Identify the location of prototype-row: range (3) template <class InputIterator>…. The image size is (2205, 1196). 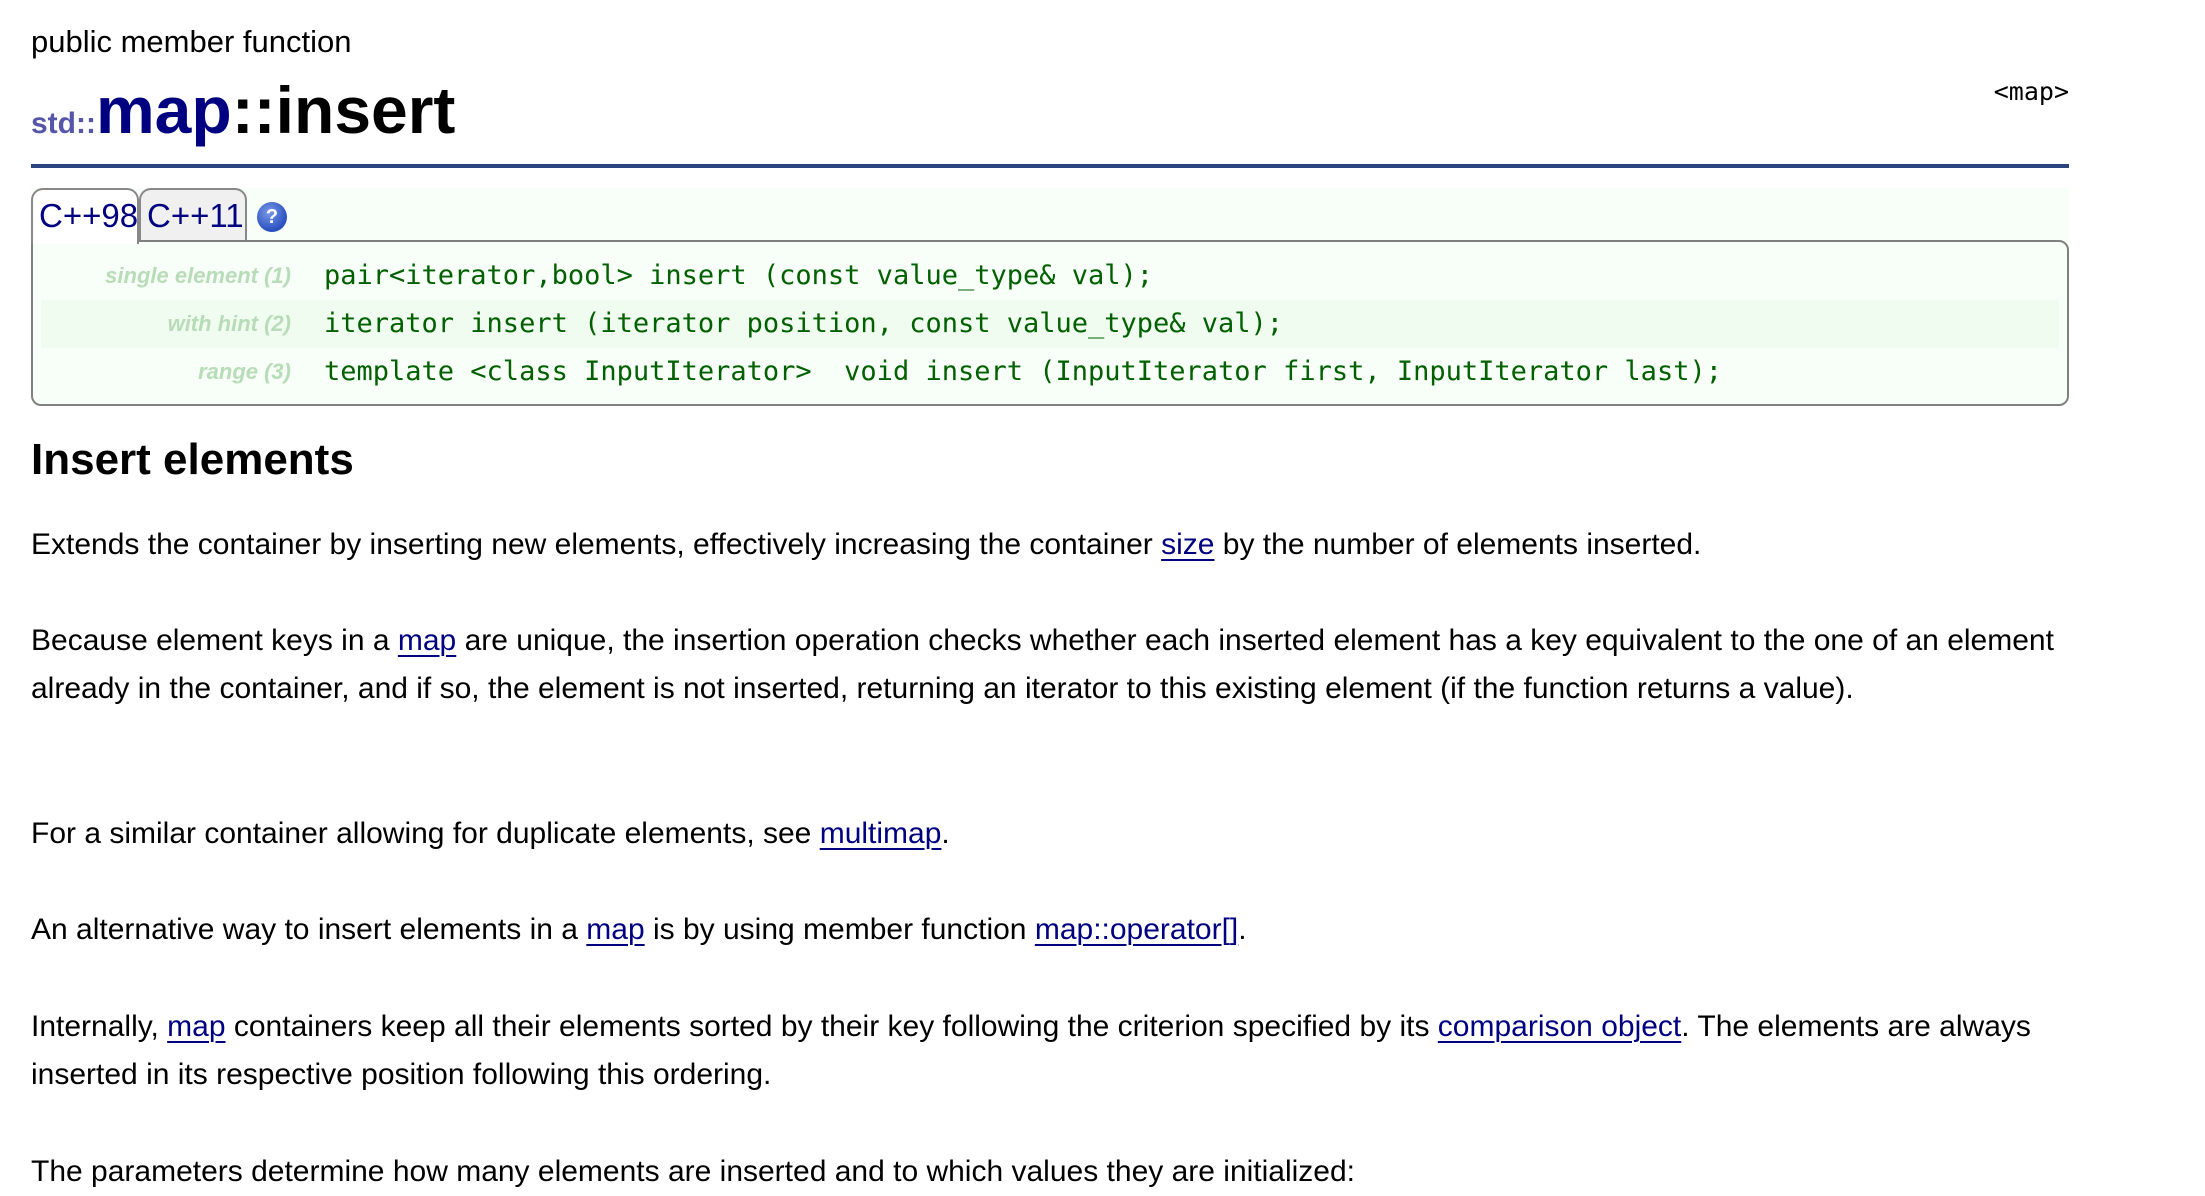
(1050, 372).